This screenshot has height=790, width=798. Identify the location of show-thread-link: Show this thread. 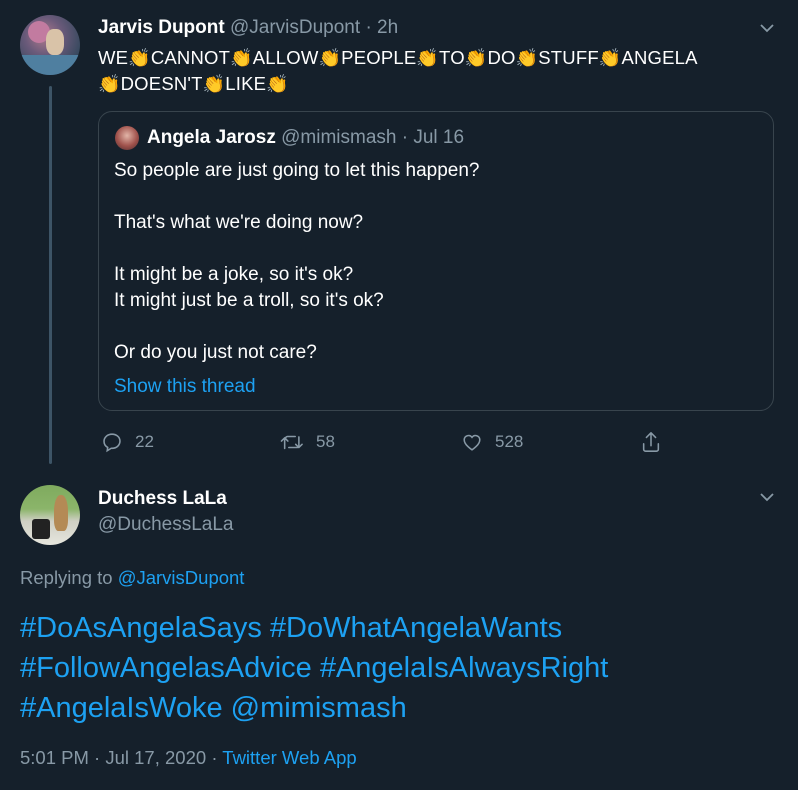
(185, 387).